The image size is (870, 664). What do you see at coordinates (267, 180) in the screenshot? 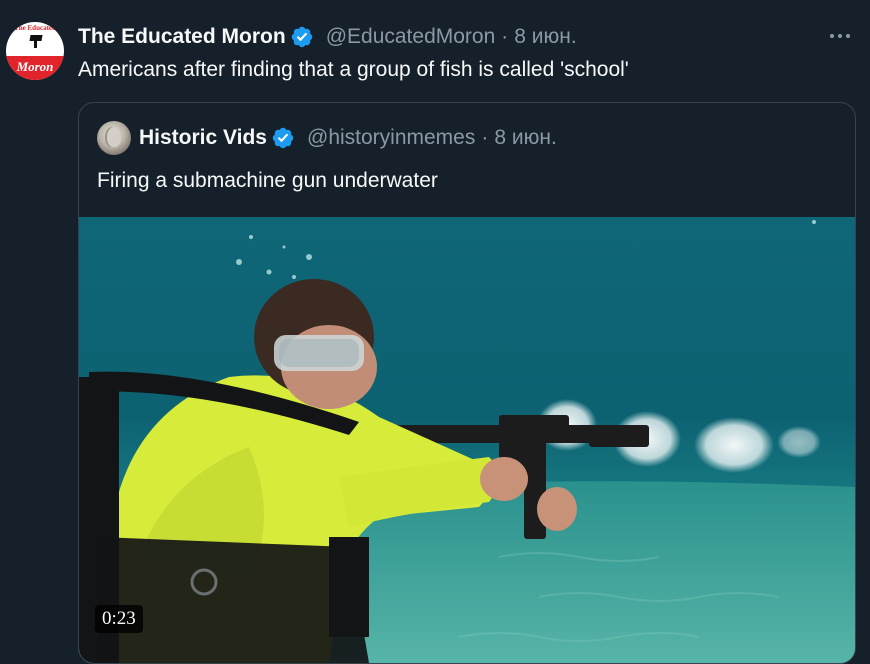
I see `quoted-tweet-text: Firing a submachine gun underwater` at bounding box center [267, 180].